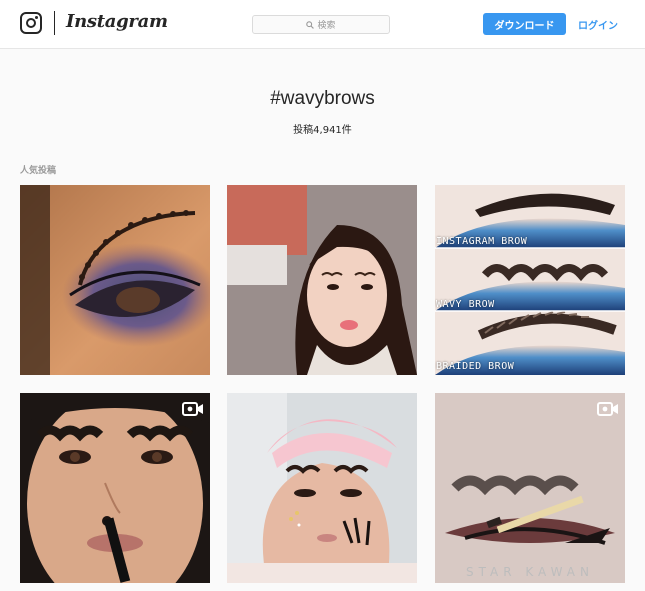  What do you see at coordinates (530, 572) in the screenshot?
I see `image-watermark: STAR KAWAN` at bounding box center [530, 572].